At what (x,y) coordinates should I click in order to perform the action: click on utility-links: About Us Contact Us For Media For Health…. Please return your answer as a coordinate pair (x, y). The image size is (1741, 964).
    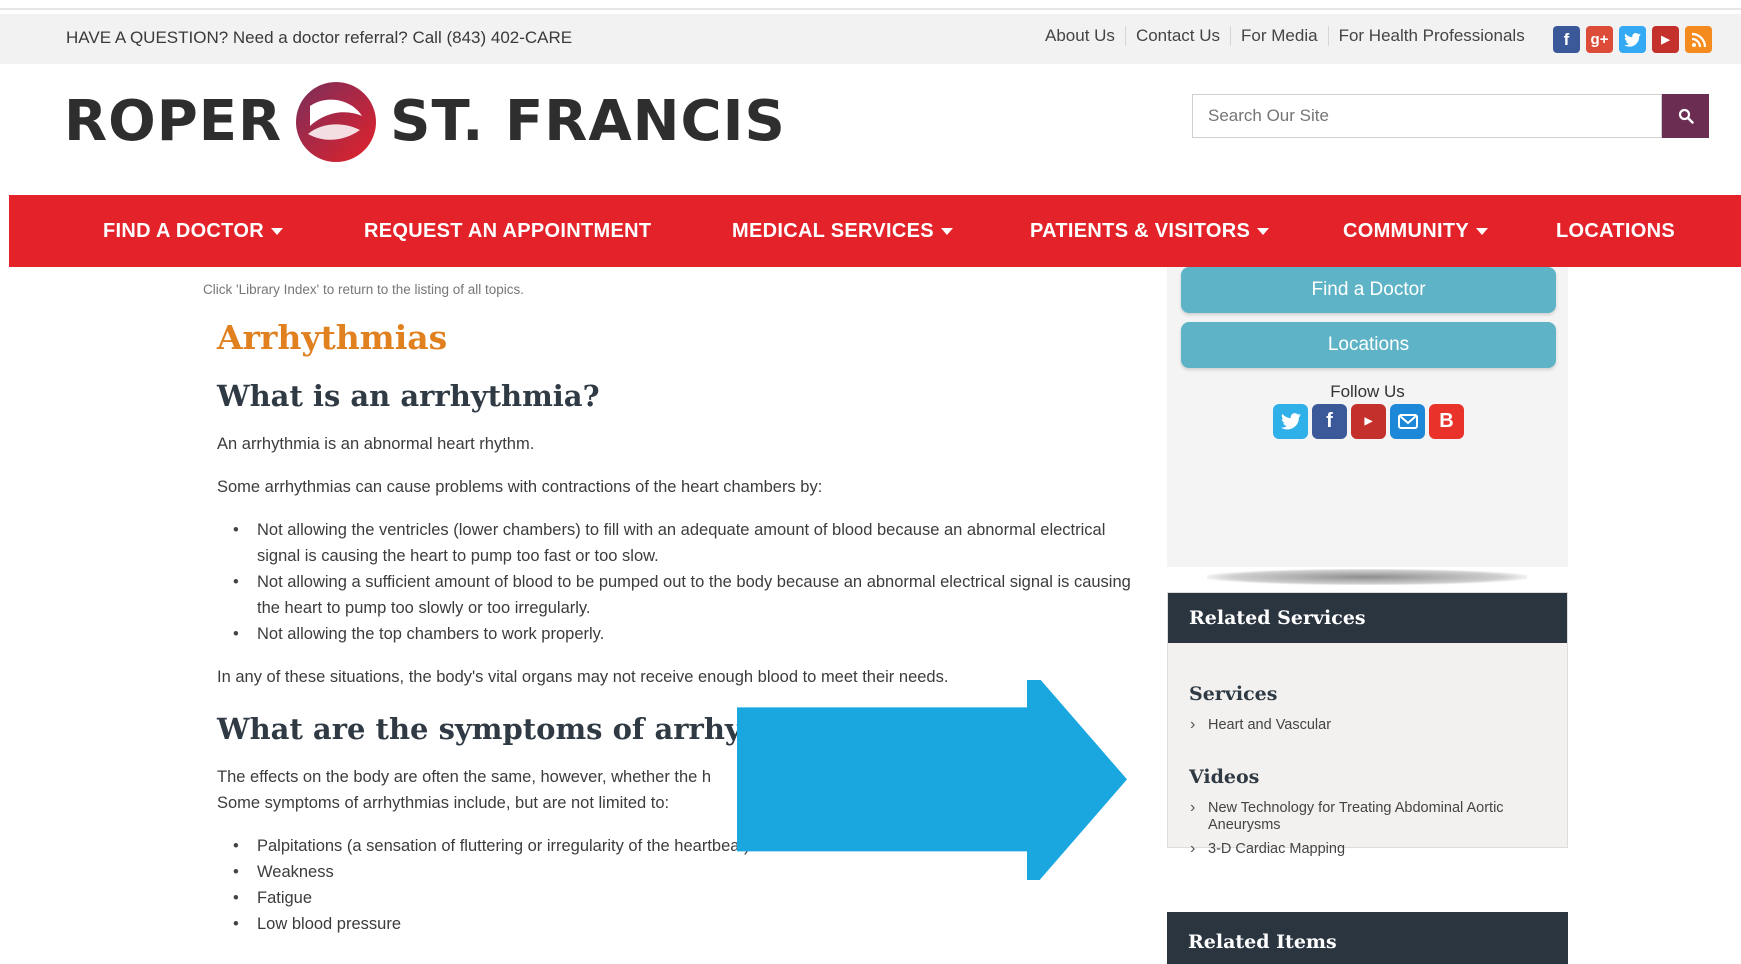
    Looking at the image, I should click on (1285, 36).